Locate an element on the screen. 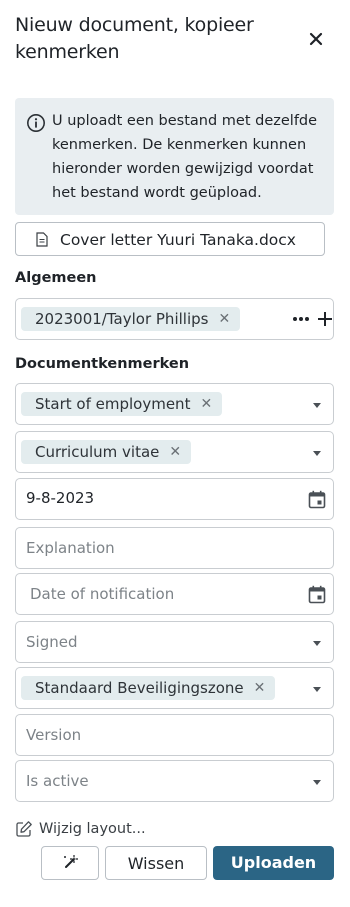 The height and width of the screenshot is (907, 350). upload-button-label: Uploaden is located at coordinates (273, 862).